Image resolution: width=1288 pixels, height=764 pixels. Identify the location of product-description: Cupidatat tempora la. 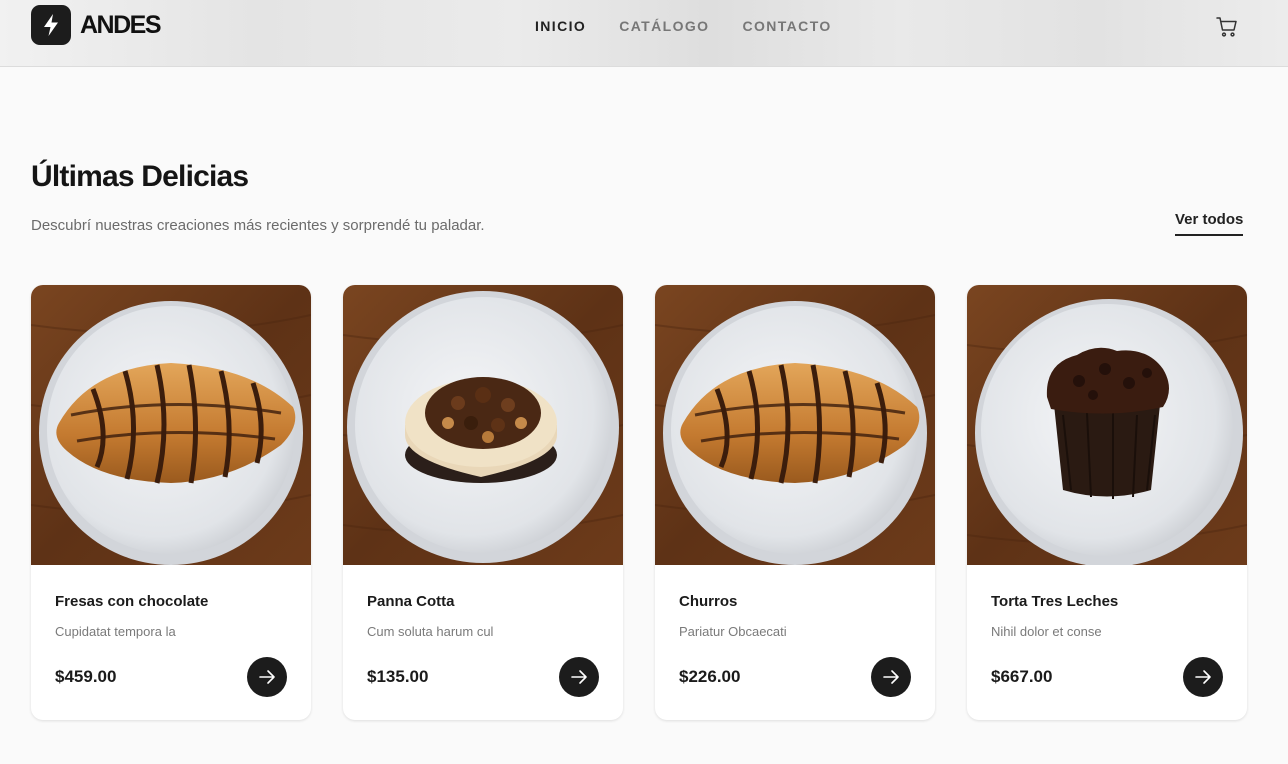
(115, 631).